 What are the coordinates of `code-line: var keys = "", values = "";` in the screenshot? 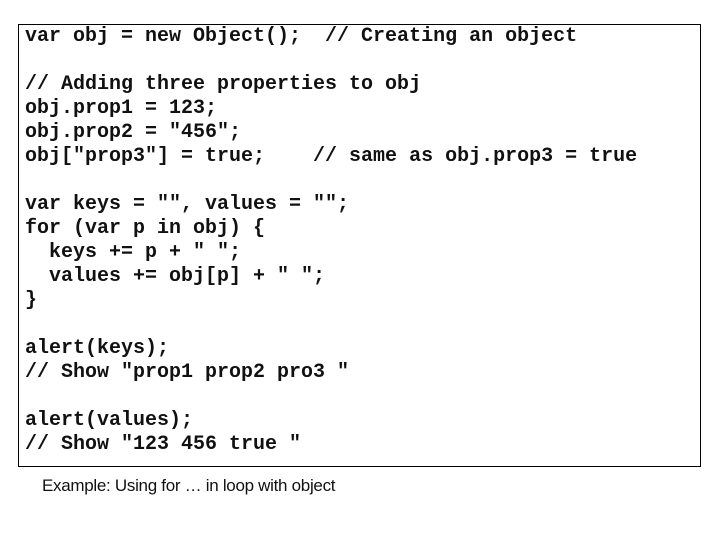 It's located at (187, 204).